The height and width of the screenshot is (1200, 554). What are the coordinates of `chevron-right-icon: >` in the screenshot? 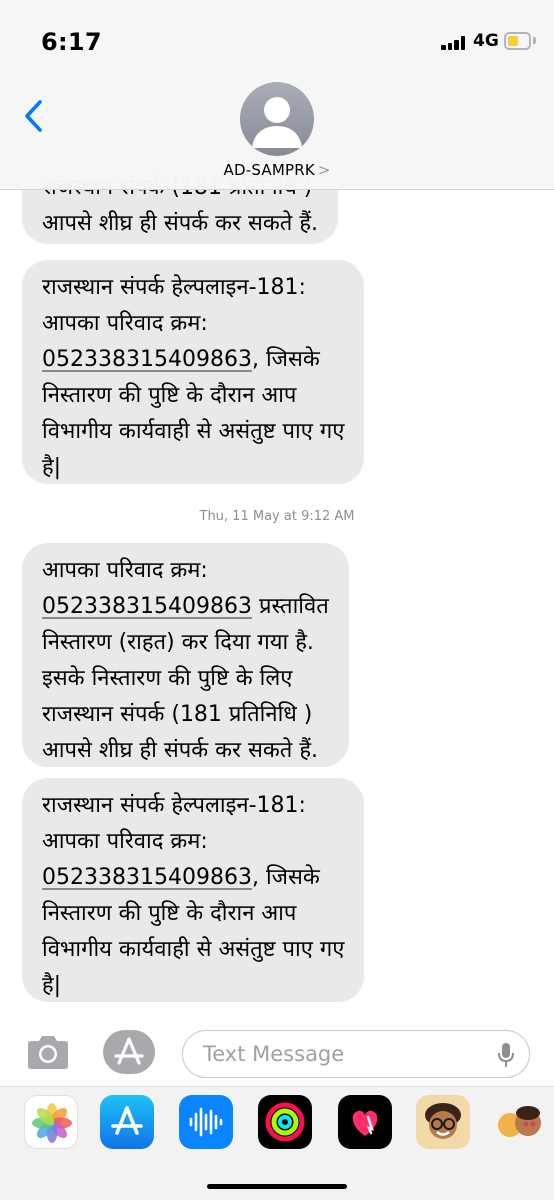 It's located at (324, 170).